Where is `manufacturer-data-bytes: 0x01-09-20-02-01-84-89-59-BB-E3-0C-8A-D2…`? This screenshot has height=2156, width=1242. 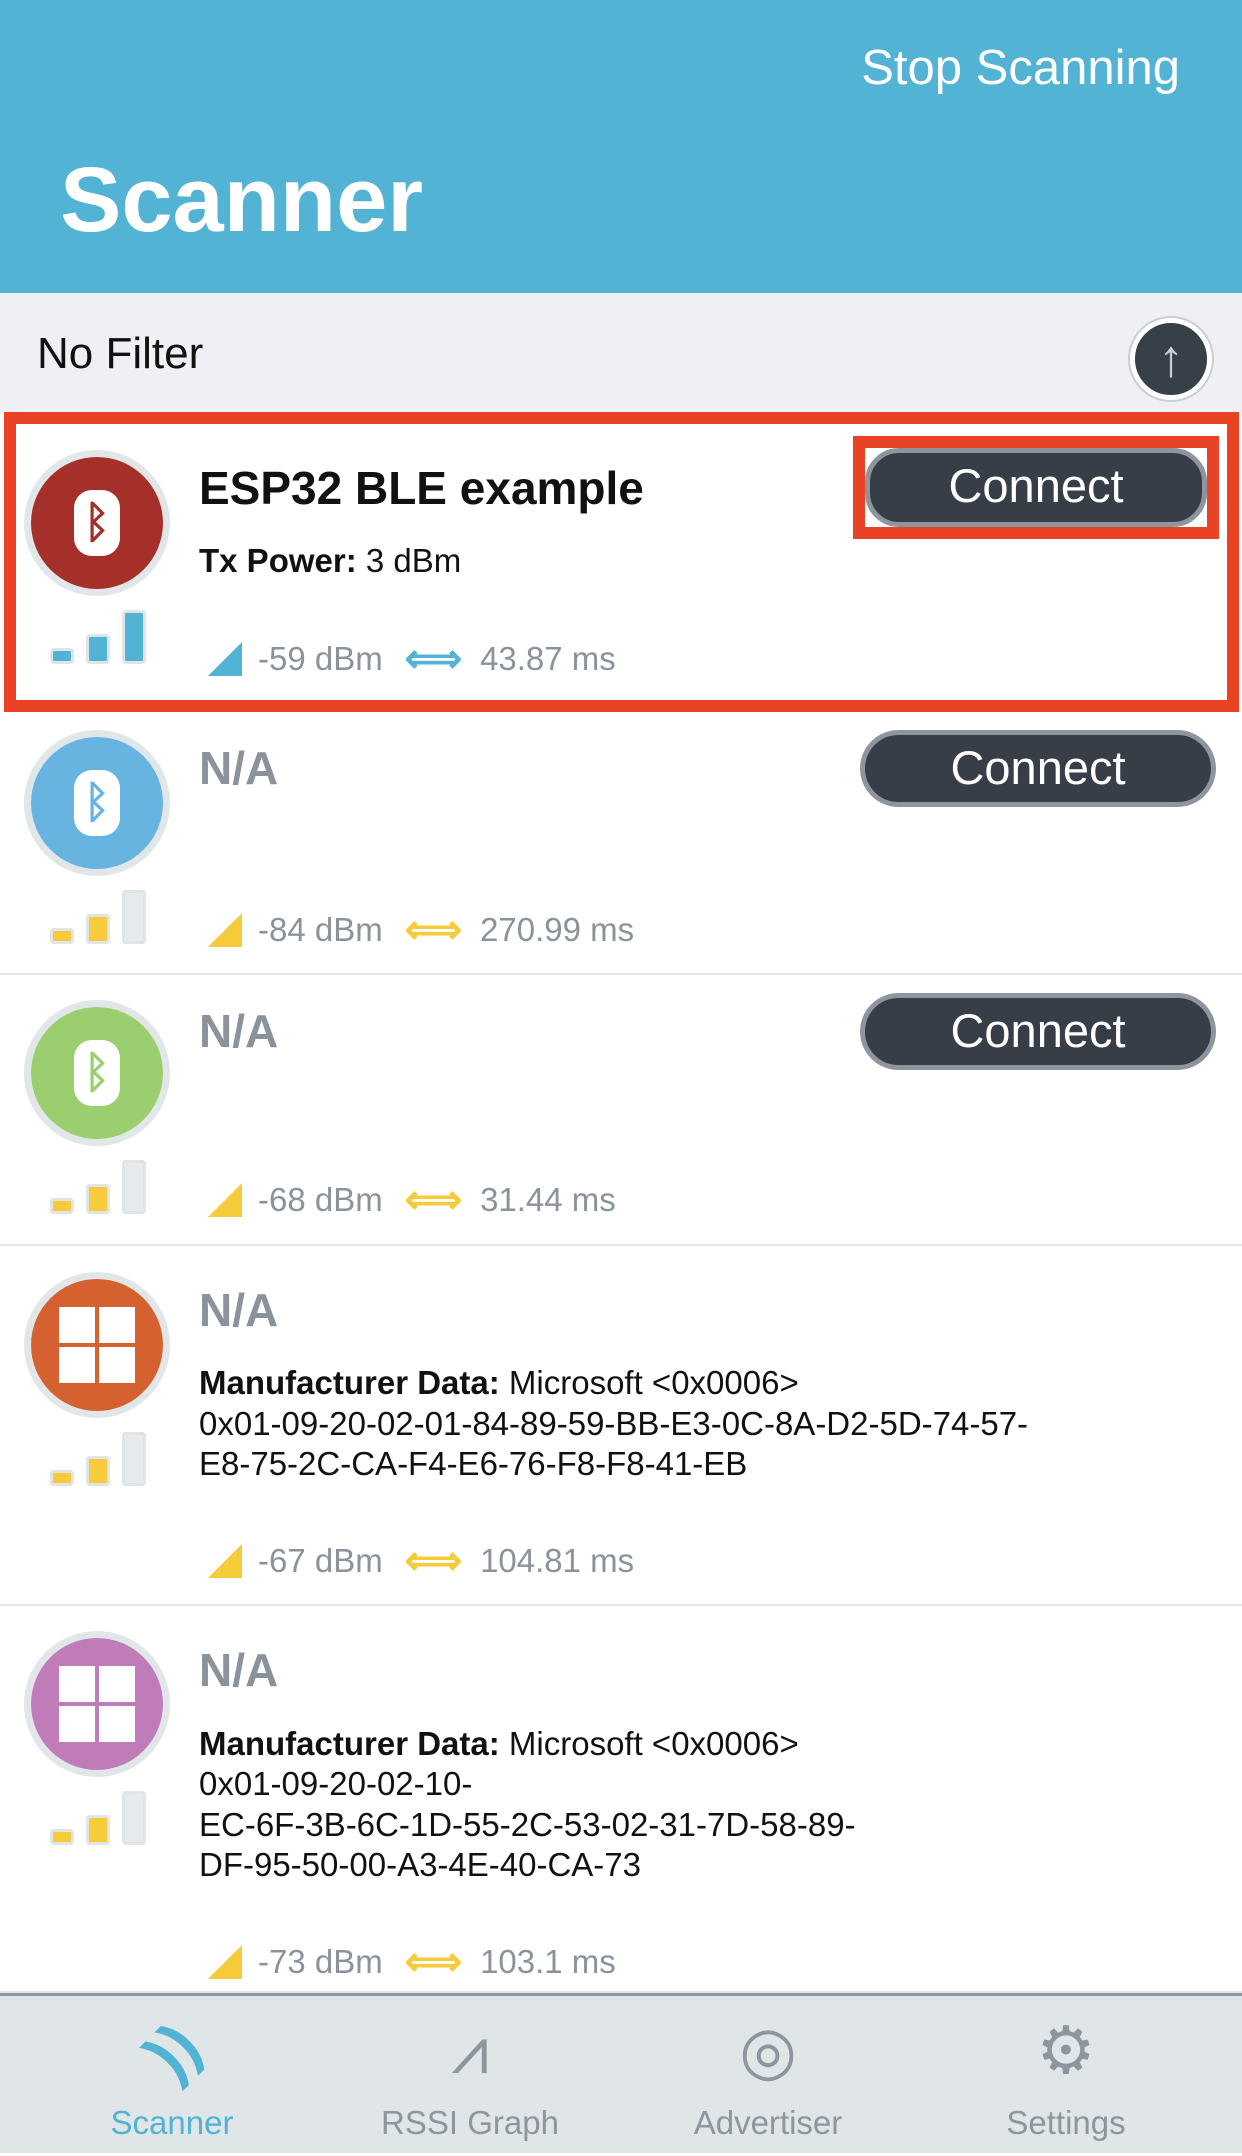
manufacturer-data-bytes: 0x01-09-20-02-01-84-89-59-BB-E3-0C-8A-D2… is located at coordinates (614, 1423).